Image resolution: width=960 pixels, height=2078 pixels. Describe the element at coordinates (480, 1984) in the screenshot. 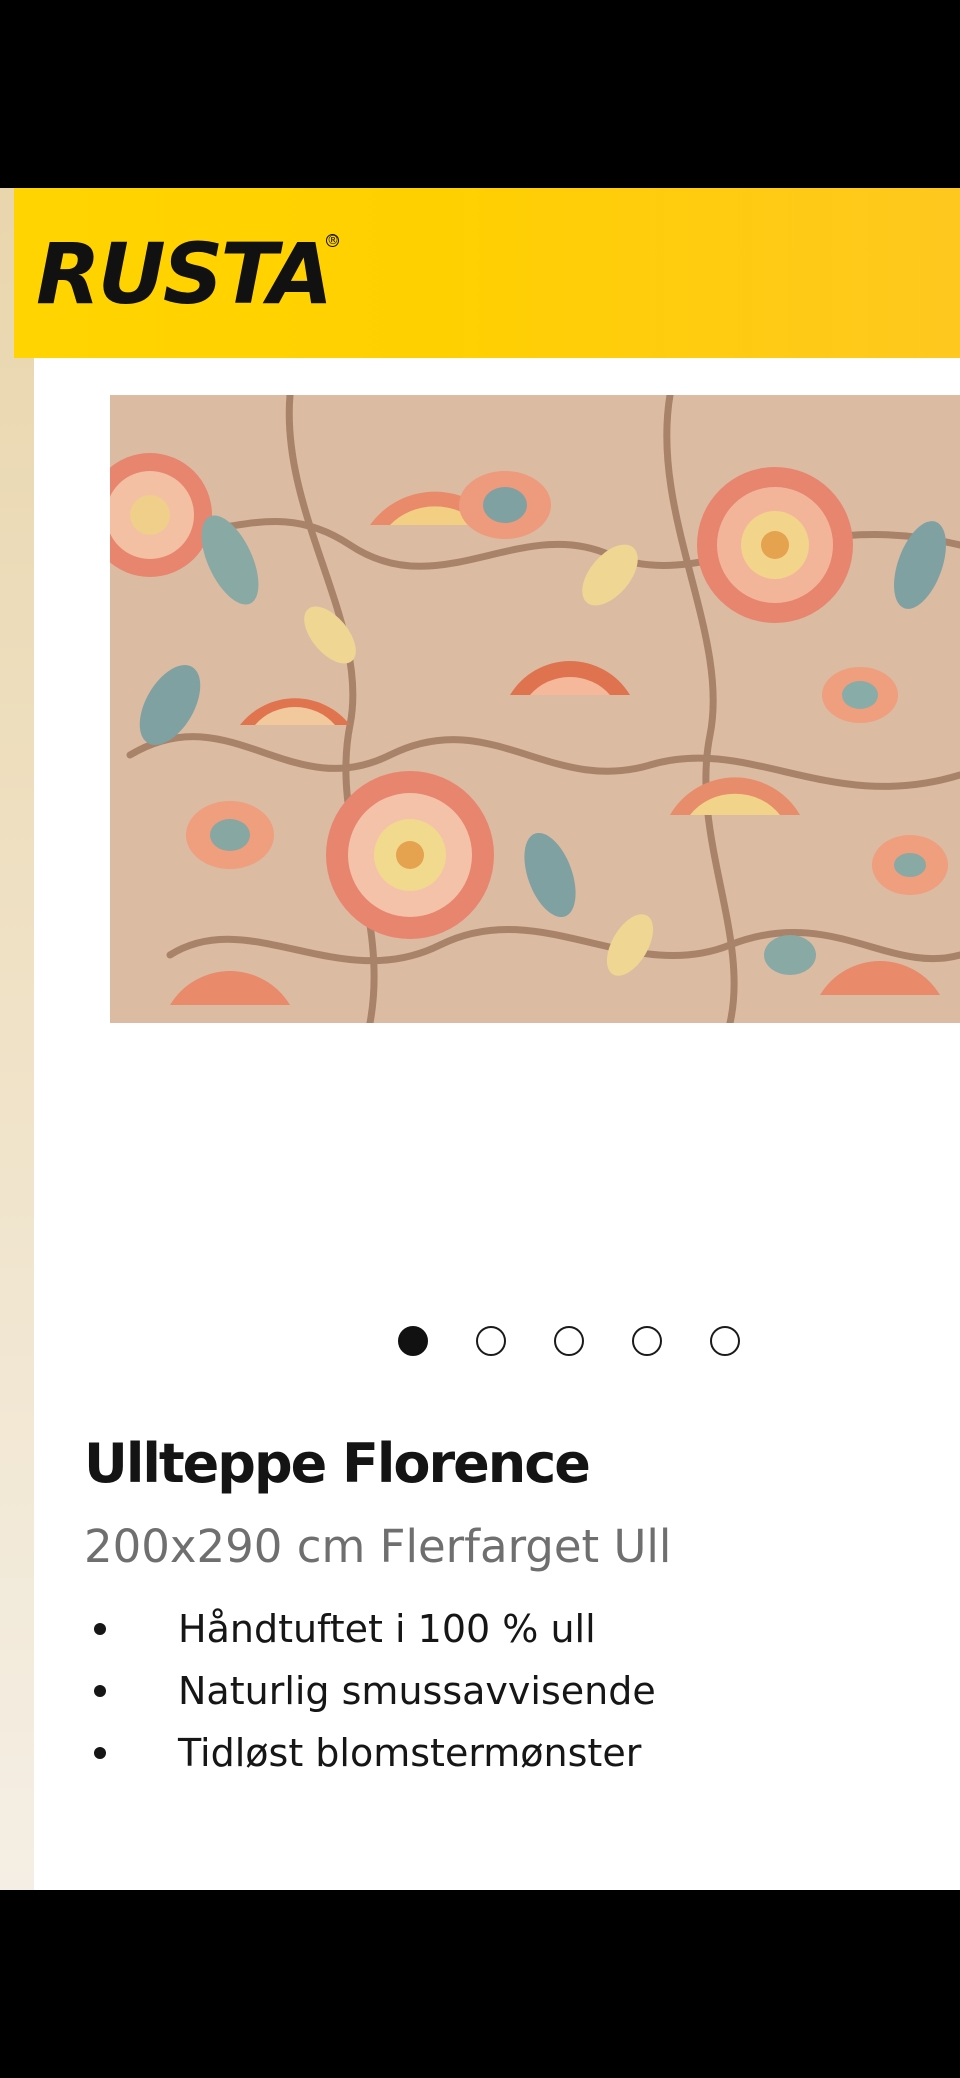

I see `navigation-bar-area` at that location.